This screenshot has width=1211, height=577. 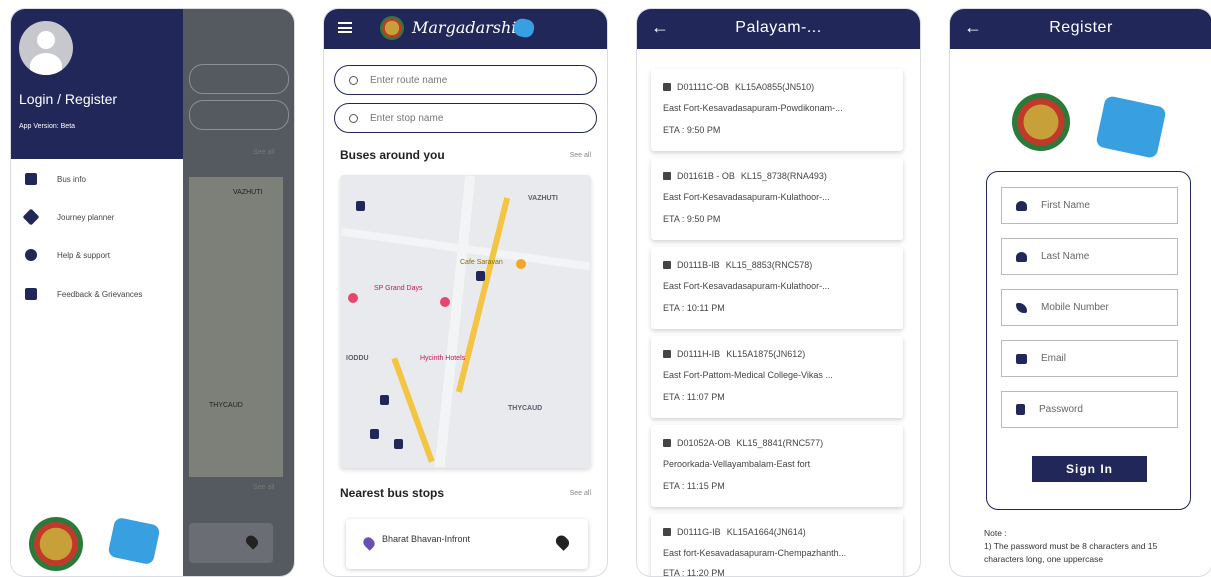 What do you see at coordinates (1089, 469) in the screenshot?
I see `sign-in-button: Sign In` at bounding box center [1089, 469].